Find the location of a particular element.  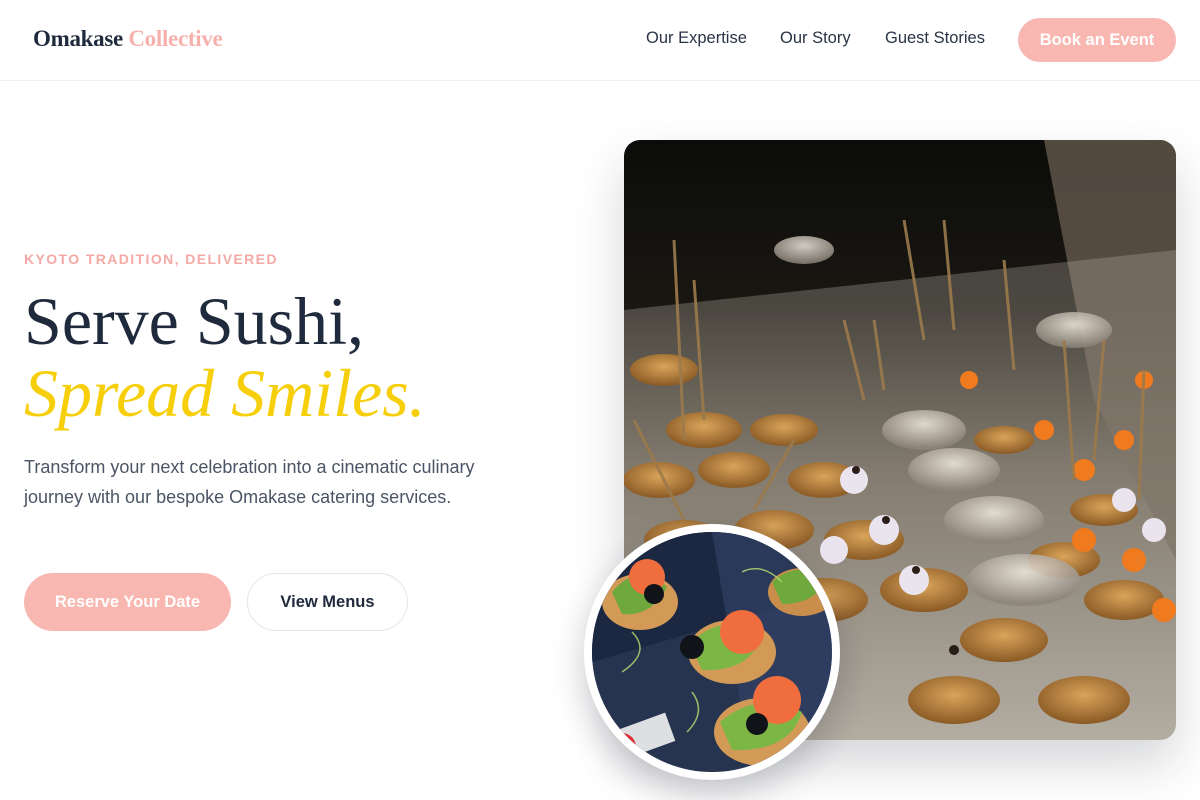

nav-our-story: Our Story is located at coordinates (815, 38).